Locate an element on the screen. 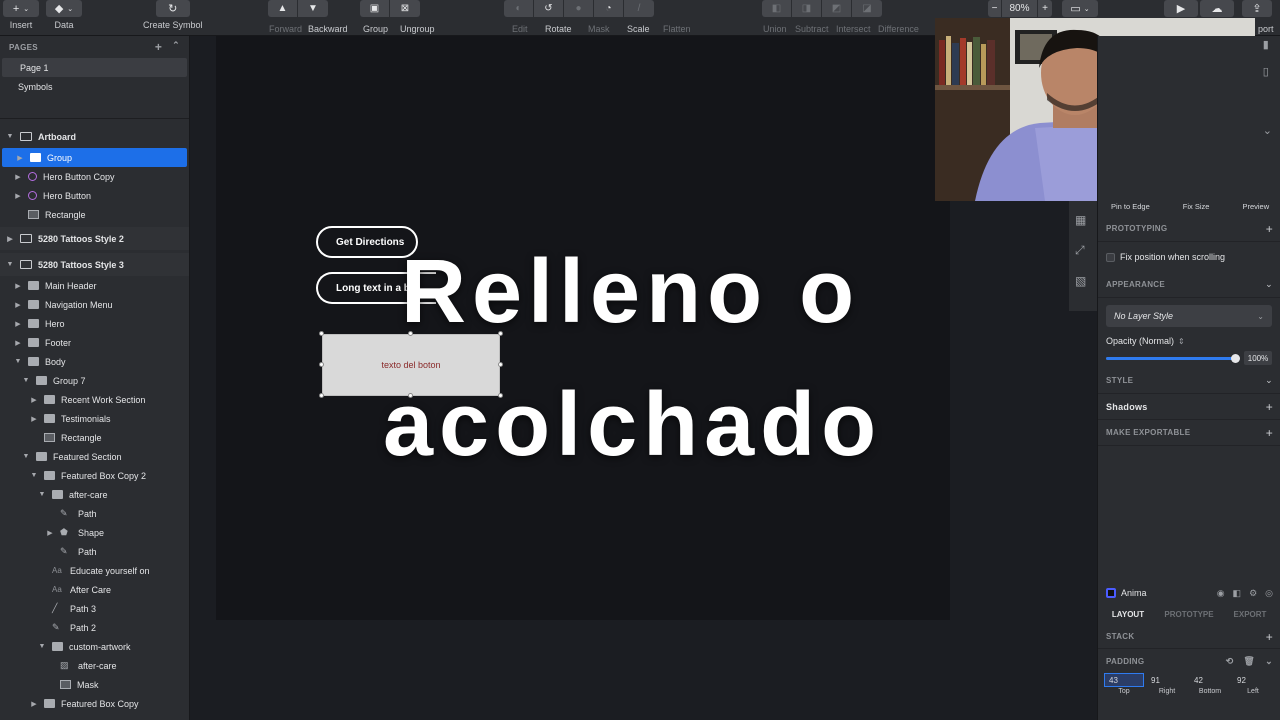 The height and width of the screenshot is (720, 1280). fix-position-row: Fix position when scrolling is located at coordinates (1189, 257).